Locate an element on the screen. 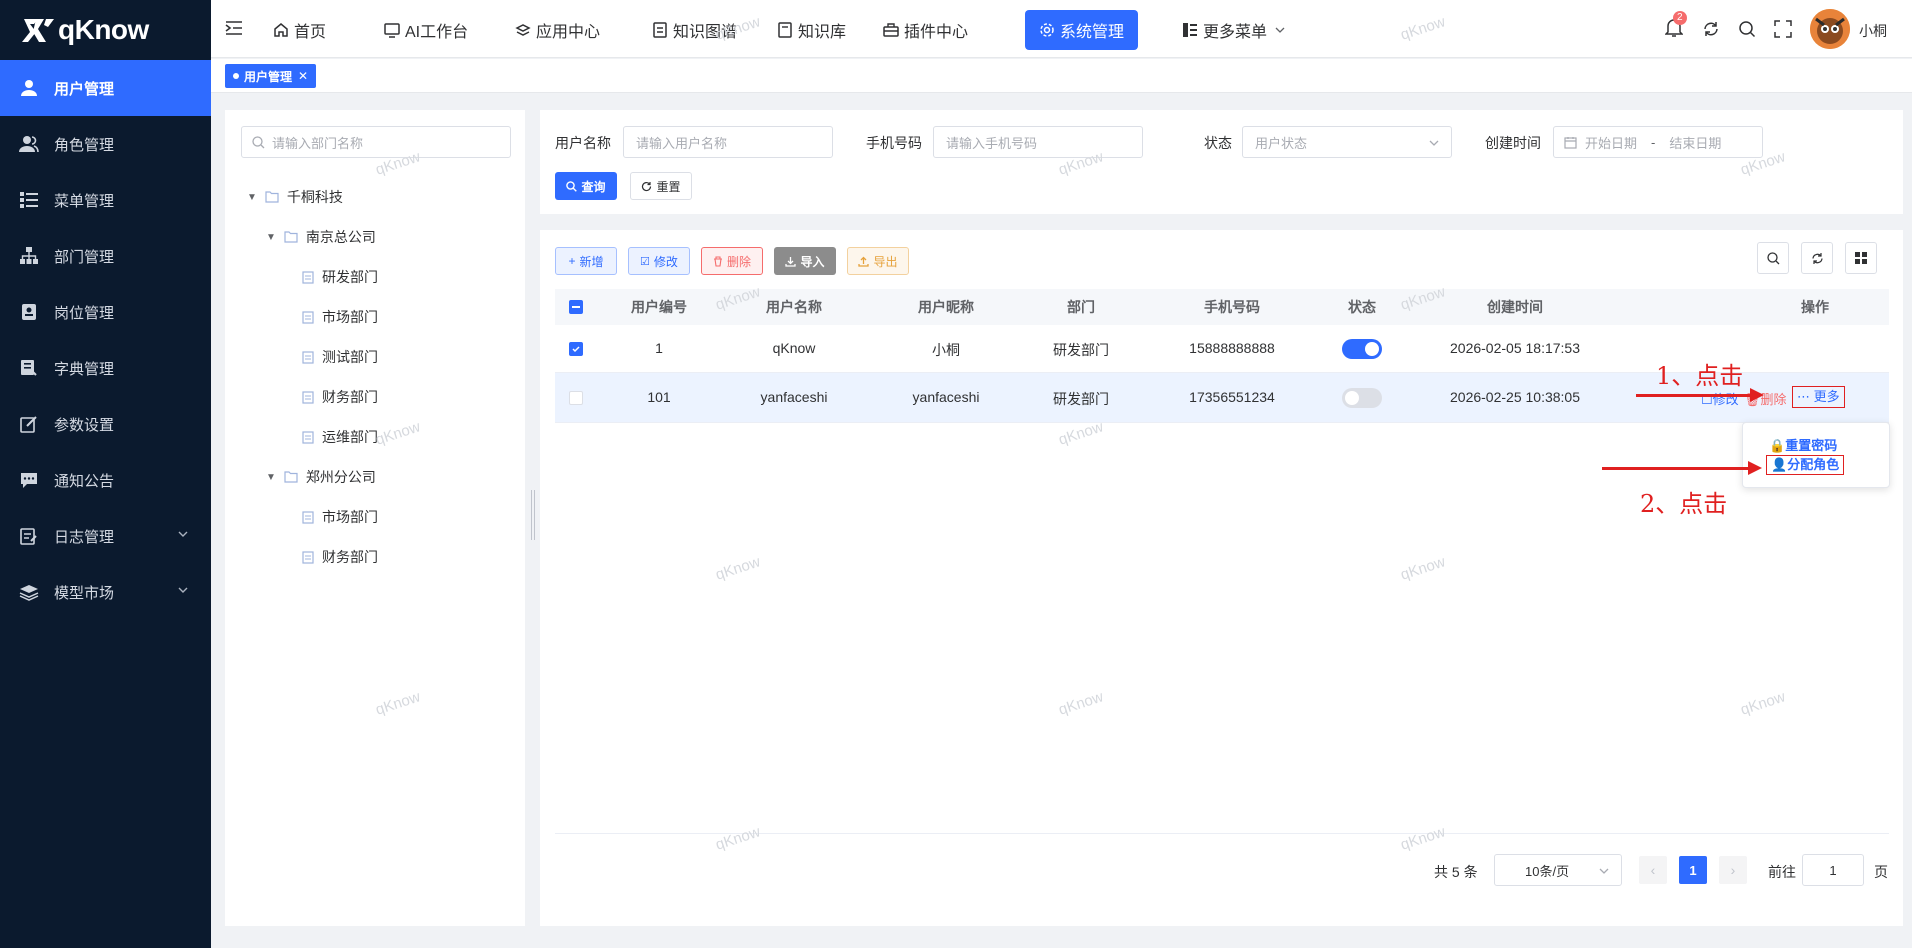  reset-button: 重置 is located at coordinates (661, 186).